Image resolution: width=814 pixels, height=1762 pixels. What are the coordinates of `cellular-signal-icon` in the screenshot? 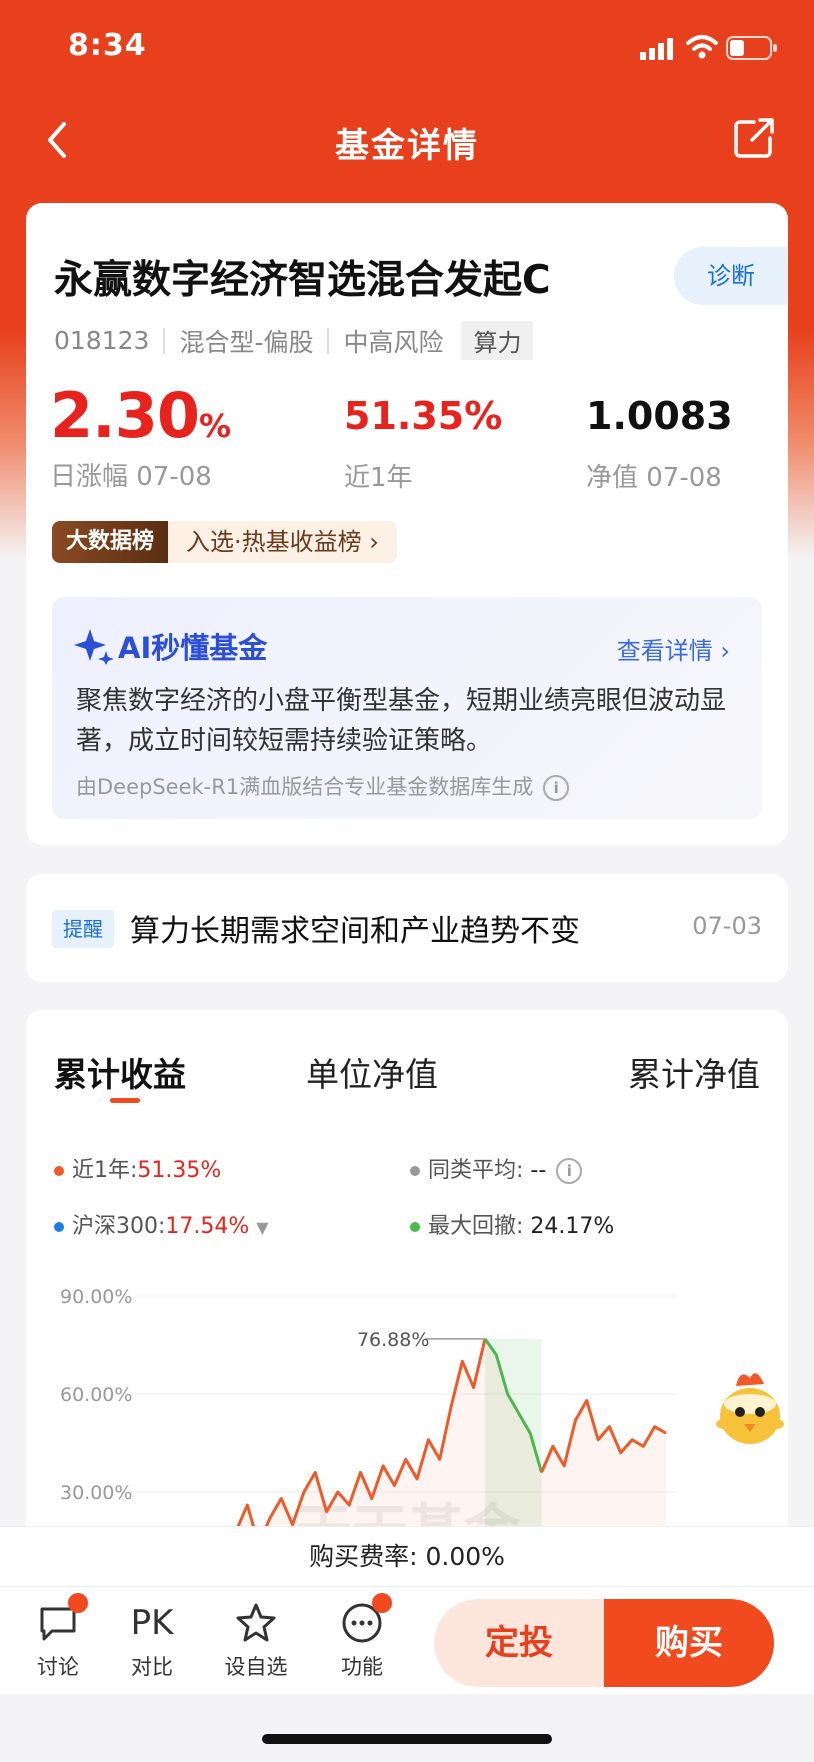 It's located at (656, 49).